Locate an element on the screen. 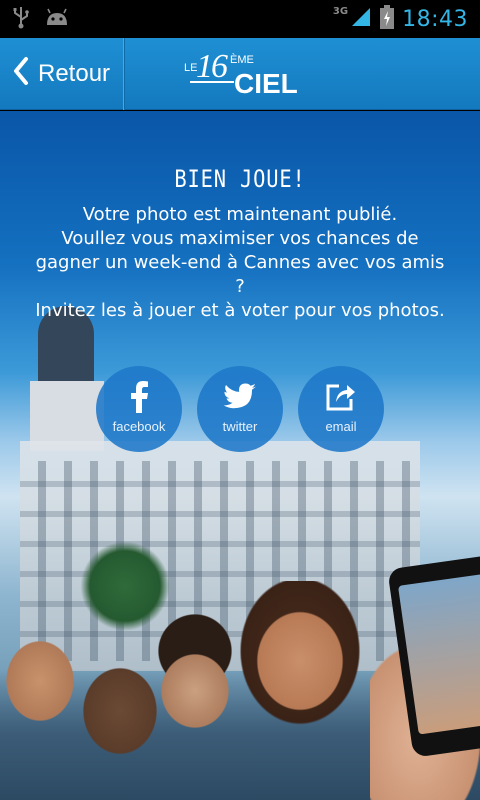 The width and height of the screenshot is (480, 800). status-bar: 3G 18:43 is located at coordinates (240, 19).